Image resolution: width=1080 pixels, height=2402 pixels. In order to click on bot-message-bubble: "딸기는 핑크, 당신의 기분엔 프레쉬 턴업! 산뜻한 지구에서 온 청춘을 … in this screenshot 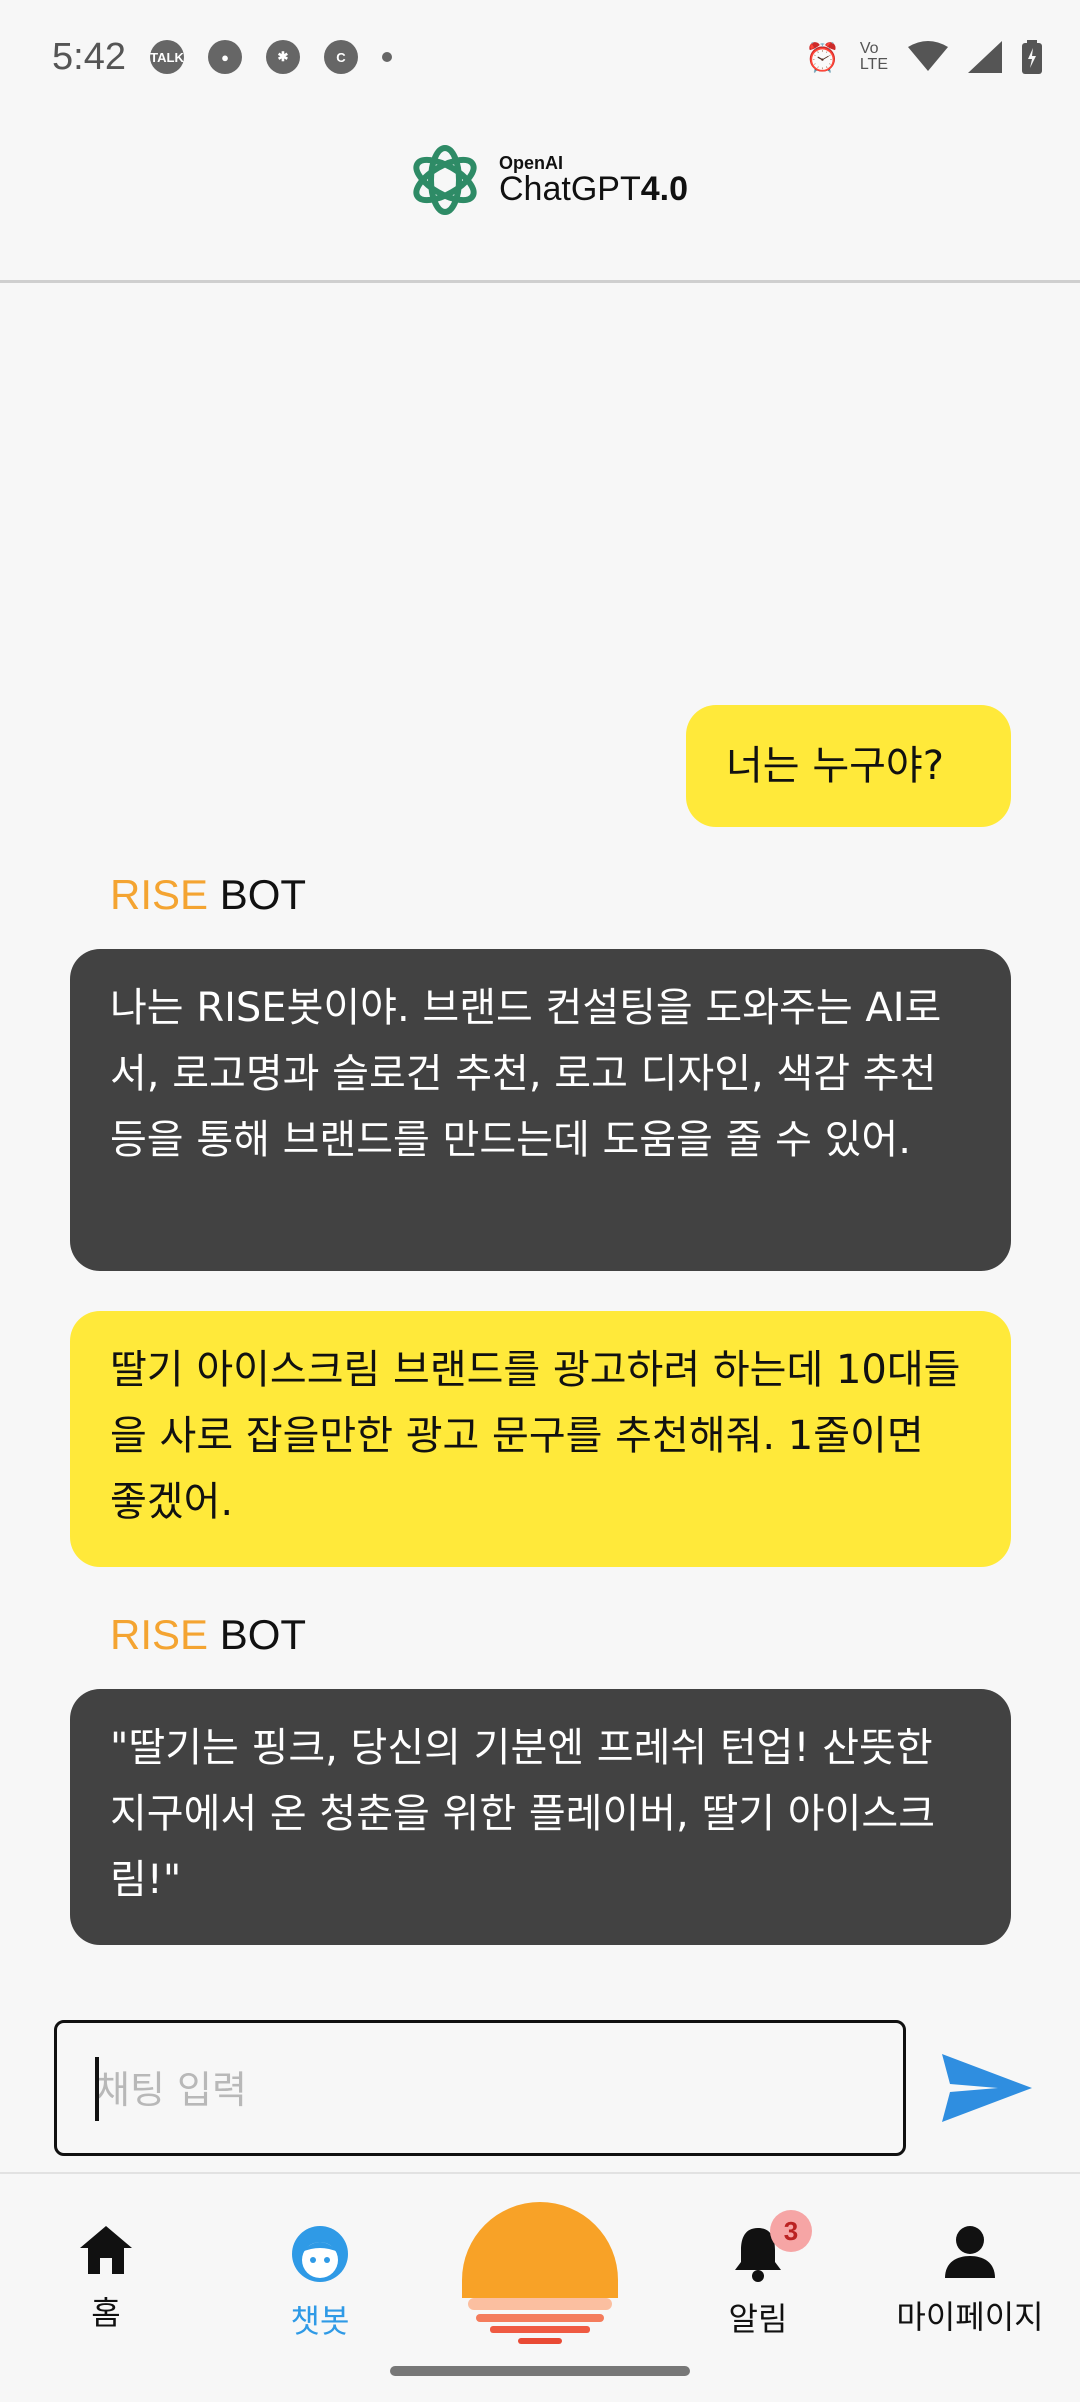, I will do `click(540, 1817)`.